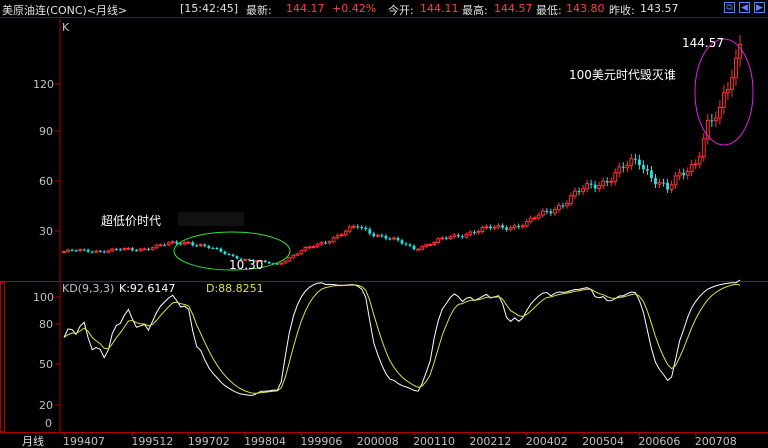 This screenshot has width=768, height=448. What do you see at coordinates (43, 84) in the screenshot?
I see `y-tick-label: 120` at bounding box center [43, 84].